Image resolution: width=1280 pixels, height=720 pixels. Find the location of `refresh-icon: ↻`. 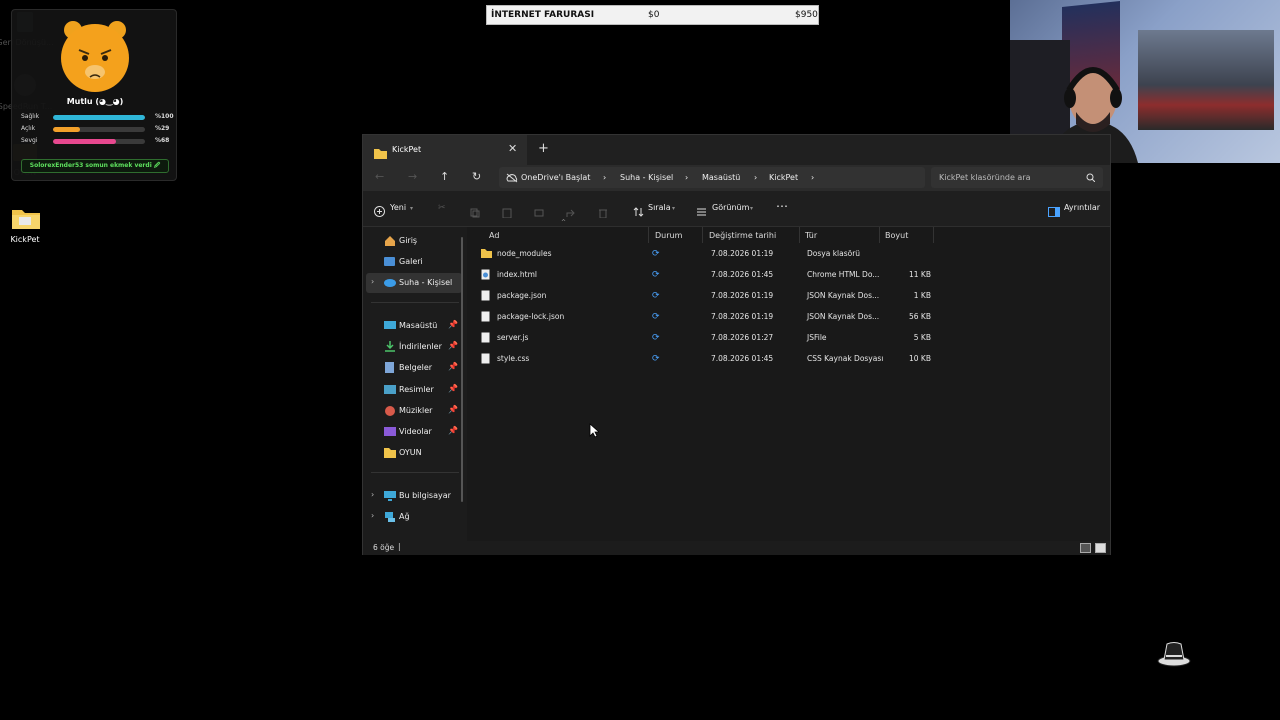

refresh-icon: ↻ is located at coordinates (476, 176).